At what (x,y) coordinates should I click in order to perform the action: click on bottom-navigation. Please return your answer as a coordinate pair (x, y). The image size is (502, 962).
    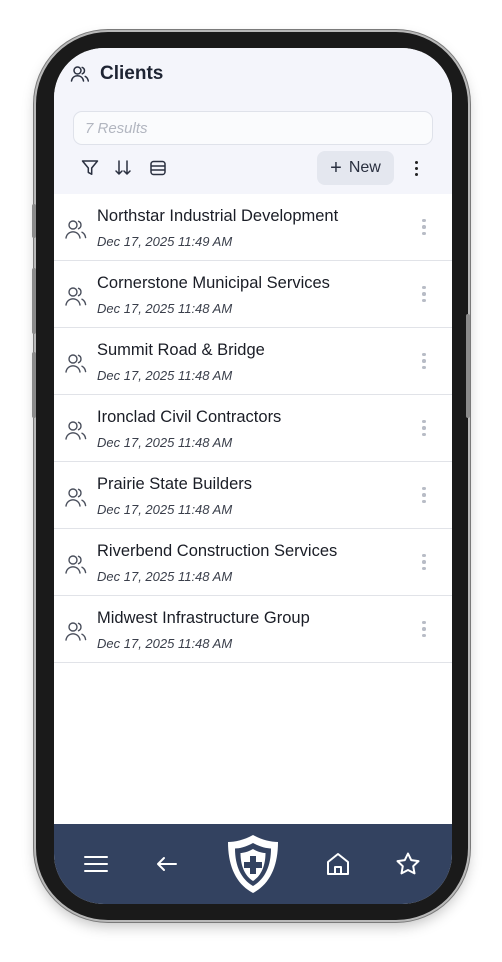
    Looking at the image, I should click on (253, 864).